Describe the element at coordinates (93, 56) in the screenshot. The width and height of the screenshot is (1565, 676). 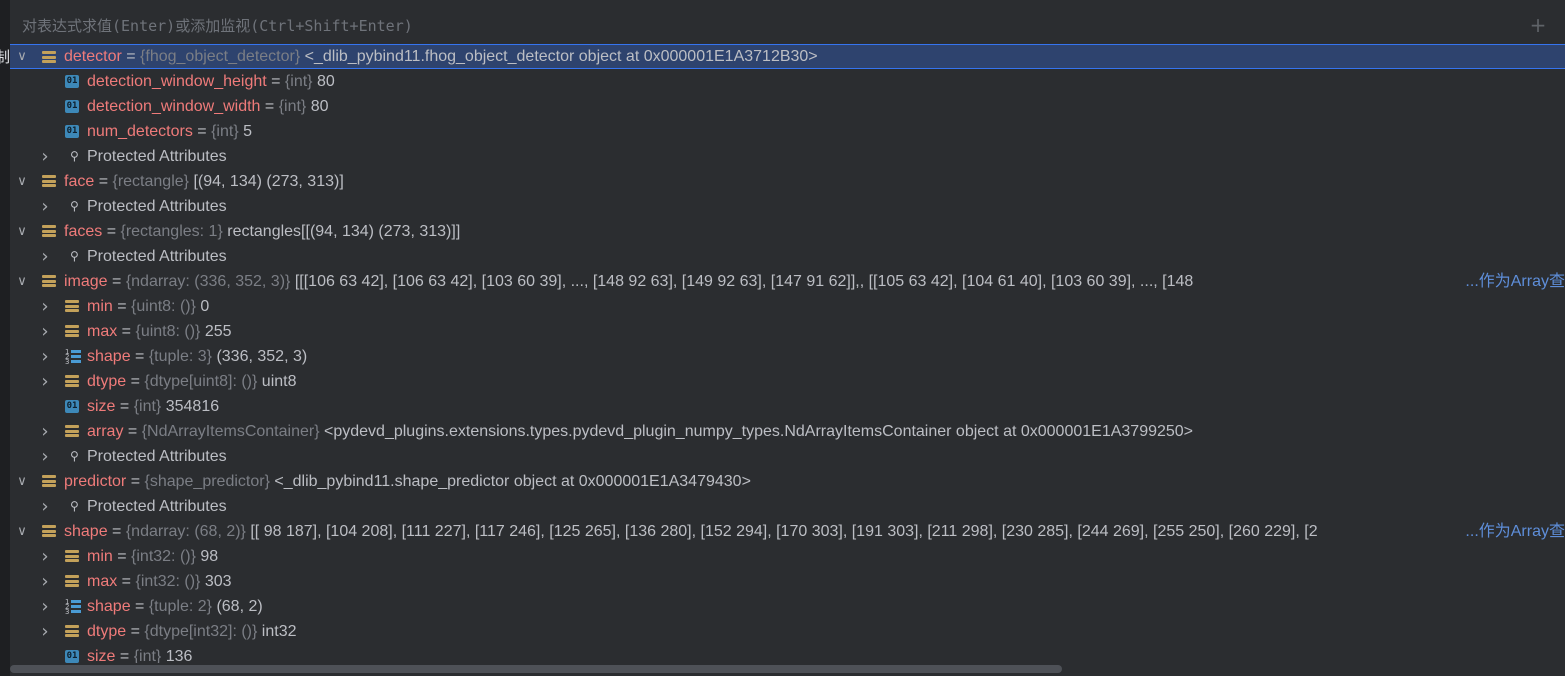
I see `variable-name: detector` at that location.